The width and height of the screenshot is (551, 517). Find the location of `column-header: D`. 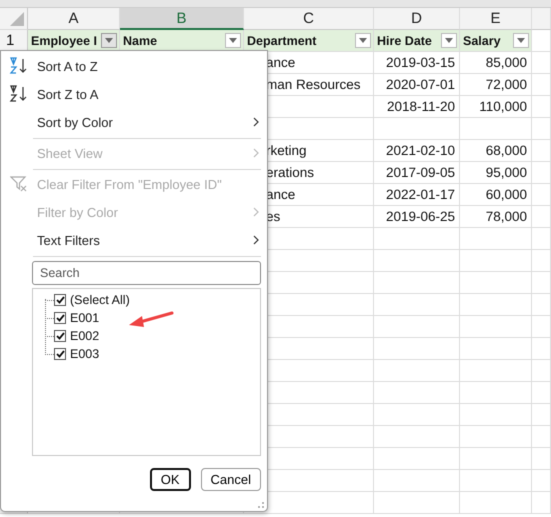

column-header: D is located at coordinates (417, 19).